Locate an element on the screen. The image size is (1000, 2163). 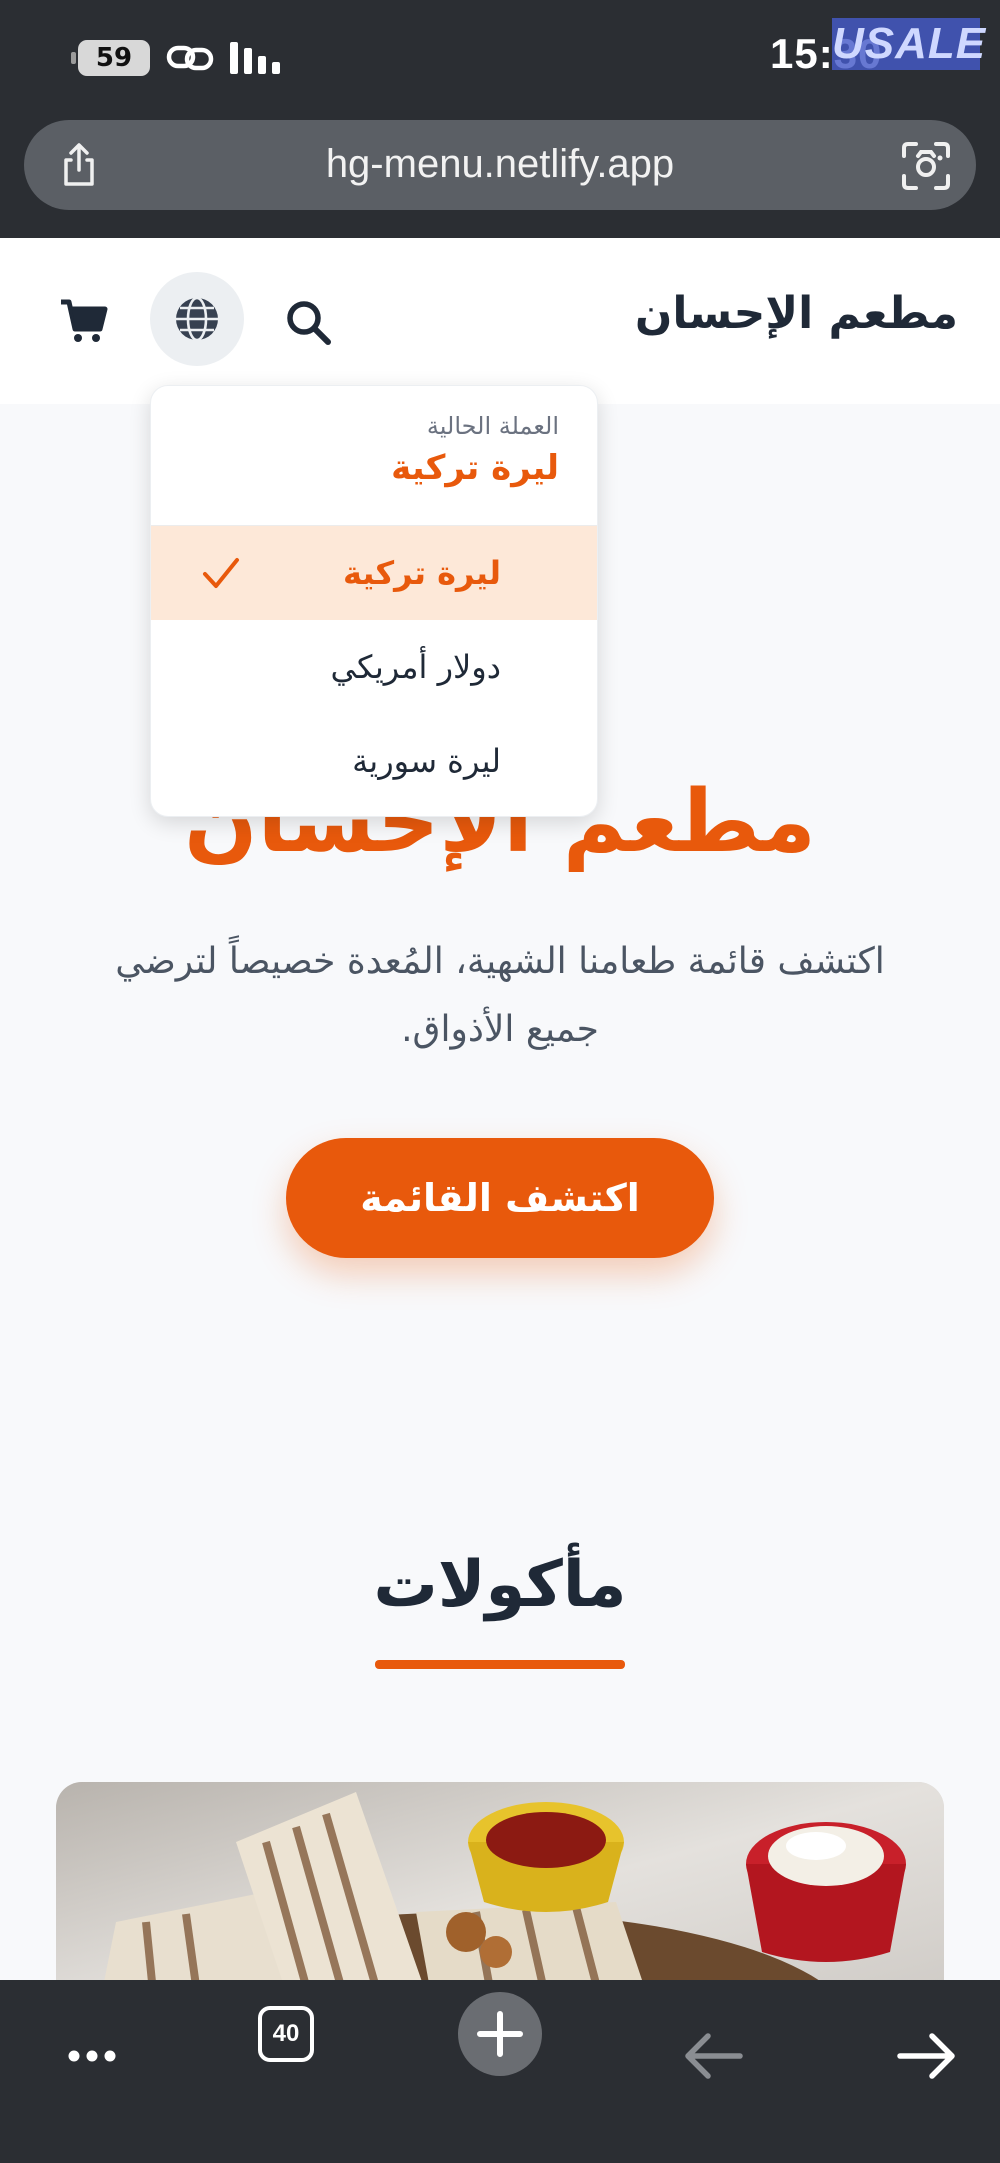
currency-option-label: دولار أمريكي is located at coordinates (415, 667).